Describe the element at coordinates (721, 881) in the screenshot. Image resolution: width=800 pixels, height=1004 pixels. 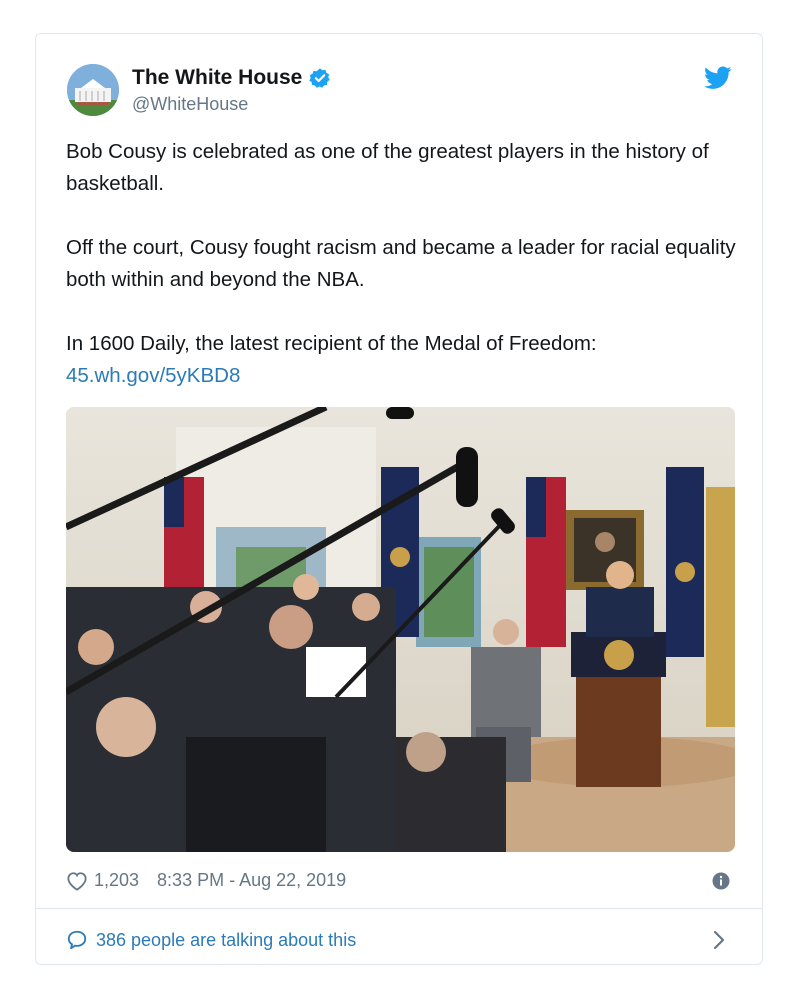
I see `info-icon` at that location.